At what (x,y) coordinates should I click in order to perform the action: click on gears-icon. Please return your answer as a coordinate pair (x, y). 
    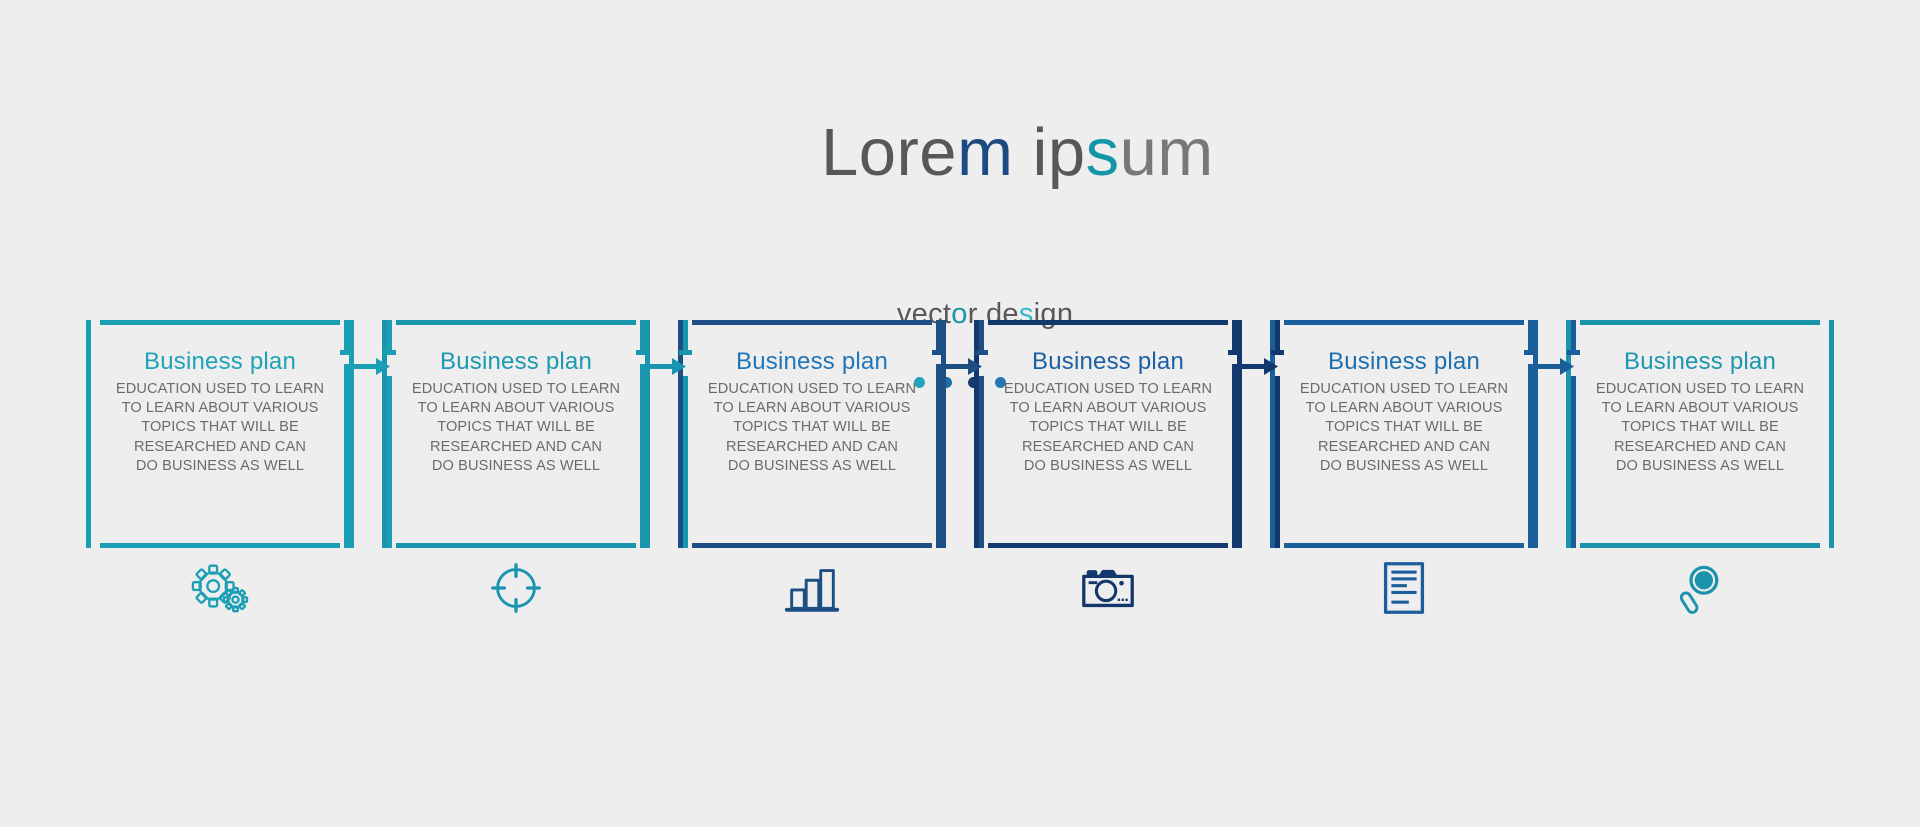
    Looking at the image, I should click on (220, 588).